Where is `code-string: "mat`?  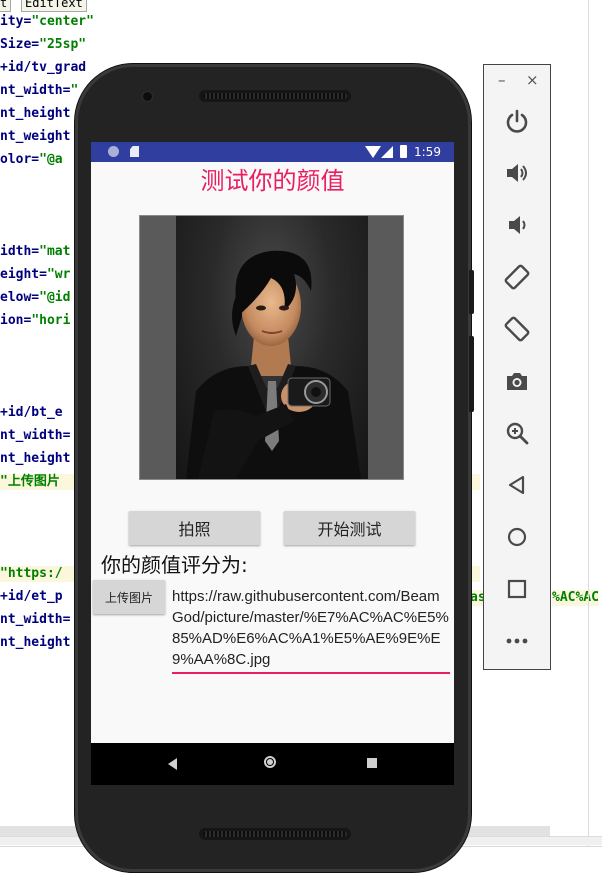
code-string: "mat is located at coordinates (55, 251).